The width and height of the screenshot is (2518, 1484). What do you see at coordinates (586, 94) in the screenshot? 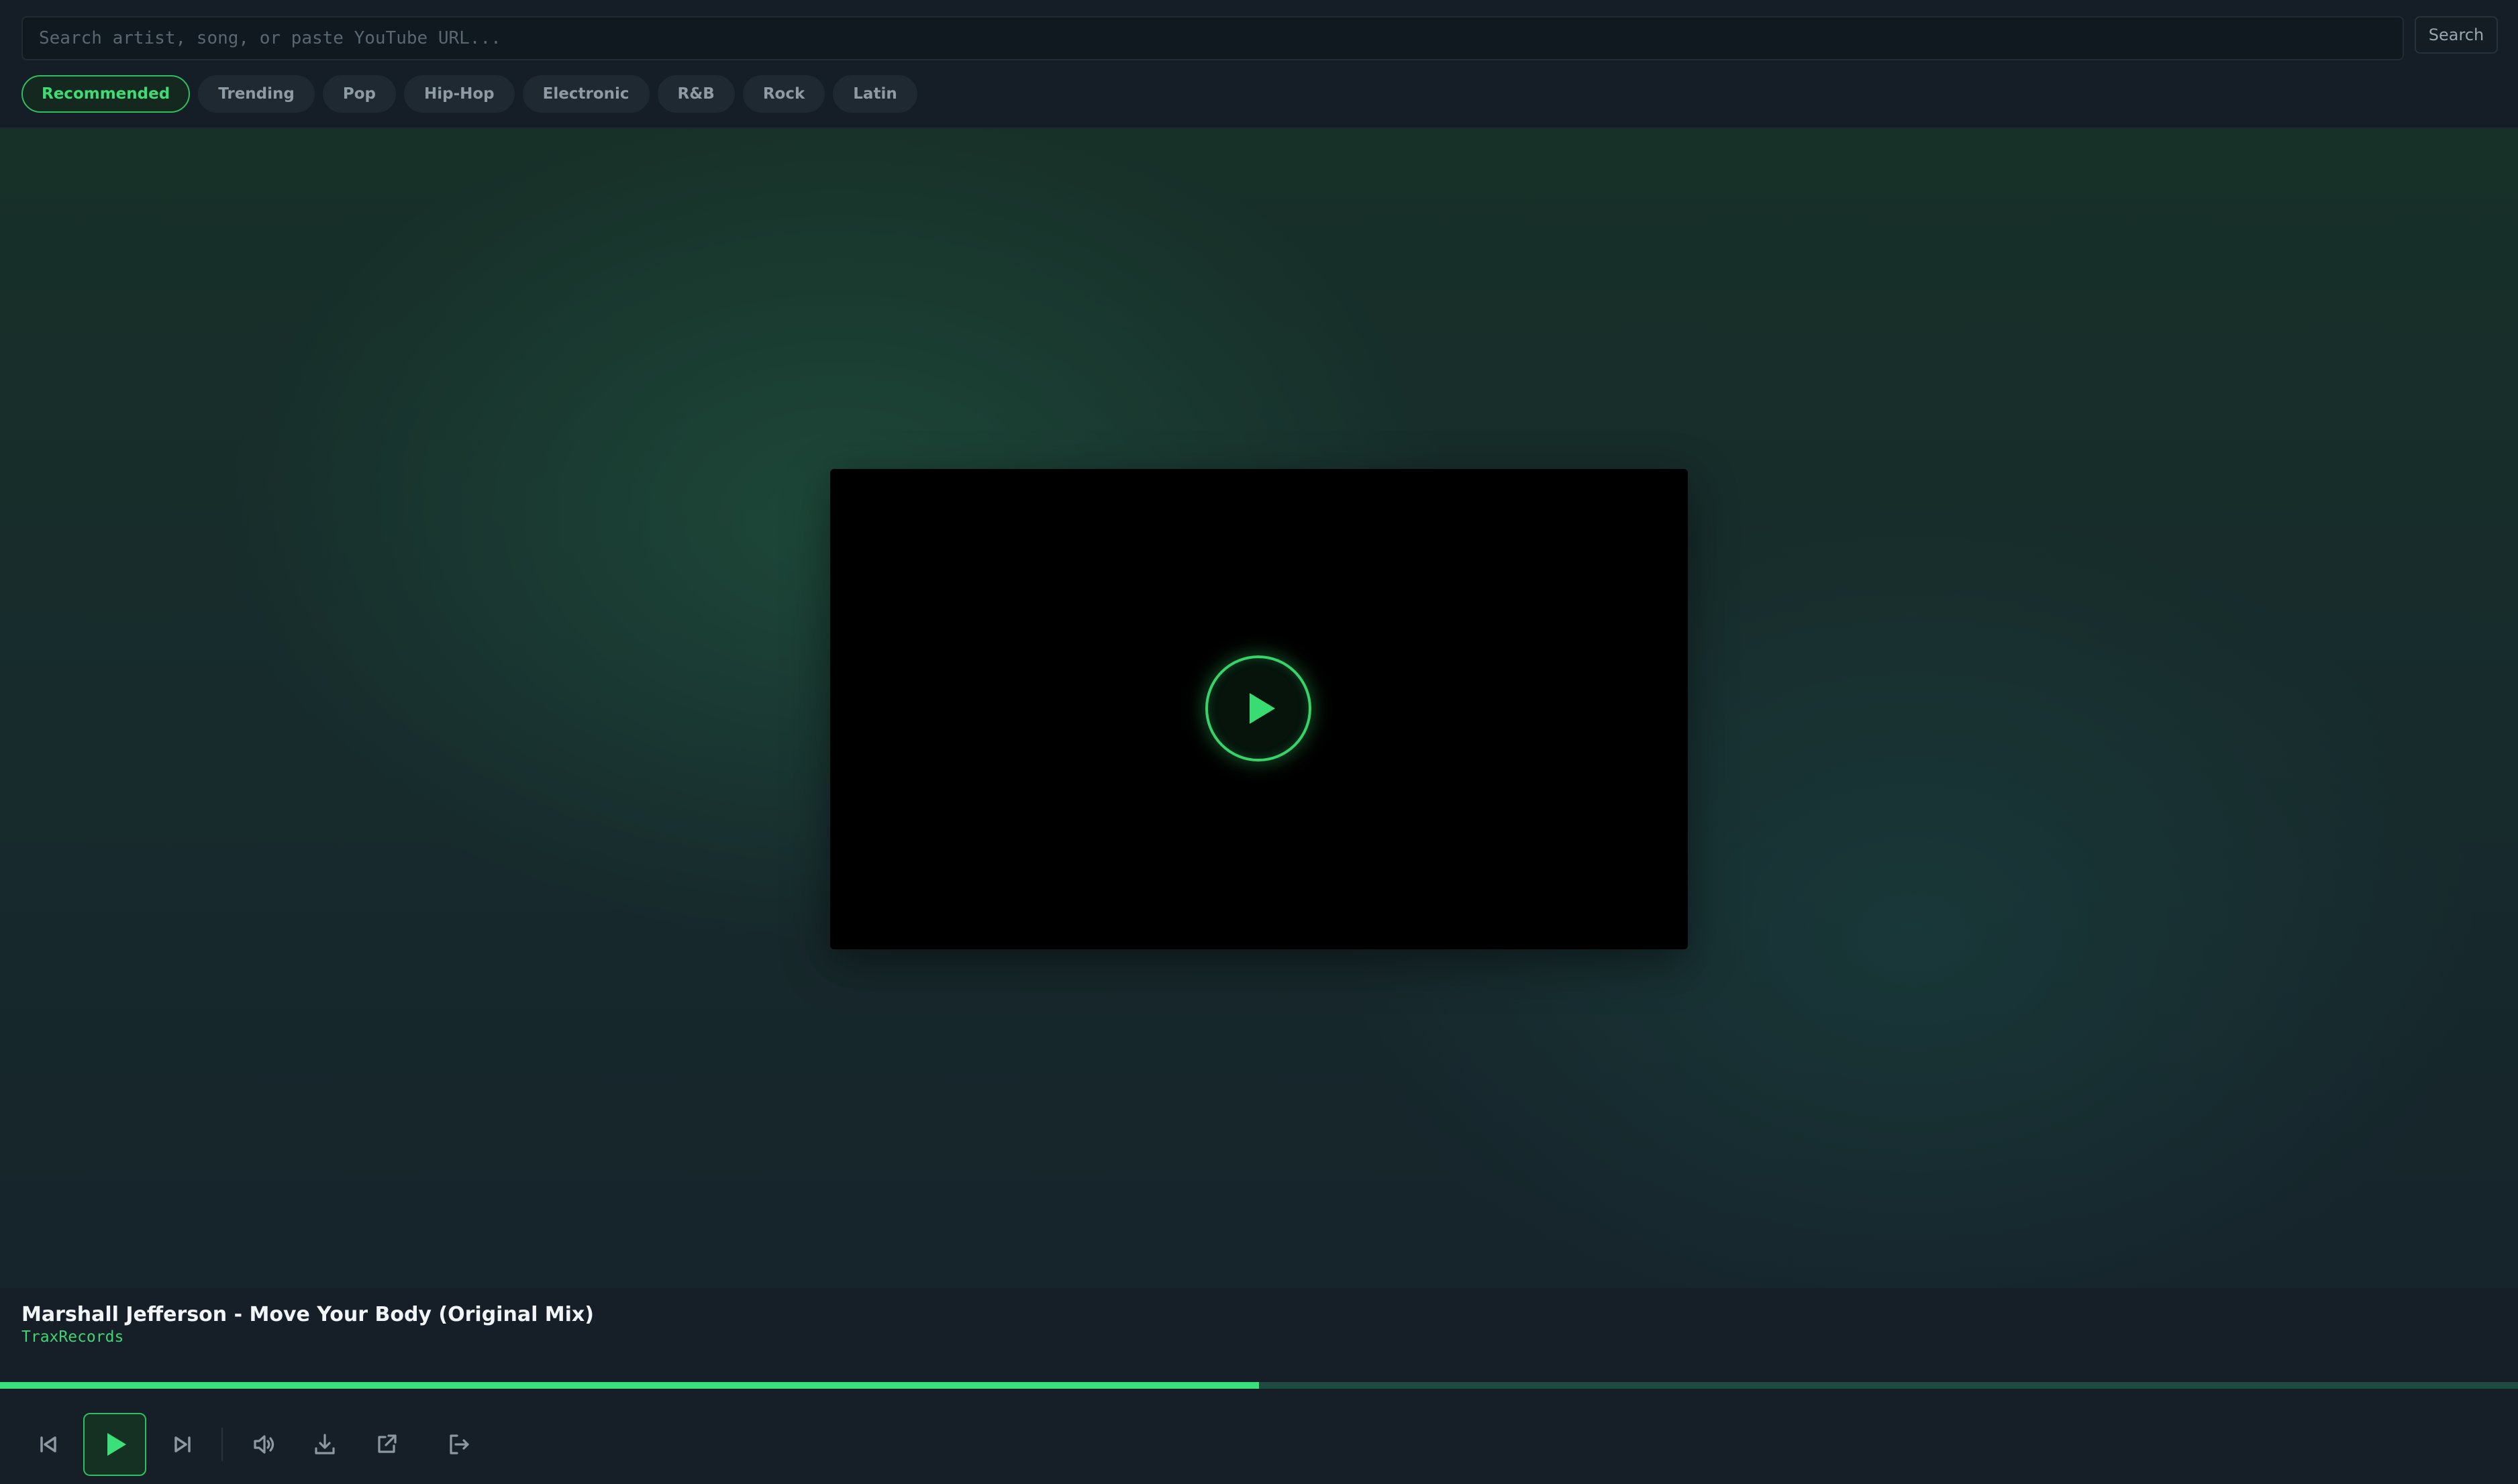
I see `genre-chip-electronic: Electronic` at bounding box center [586, 94].